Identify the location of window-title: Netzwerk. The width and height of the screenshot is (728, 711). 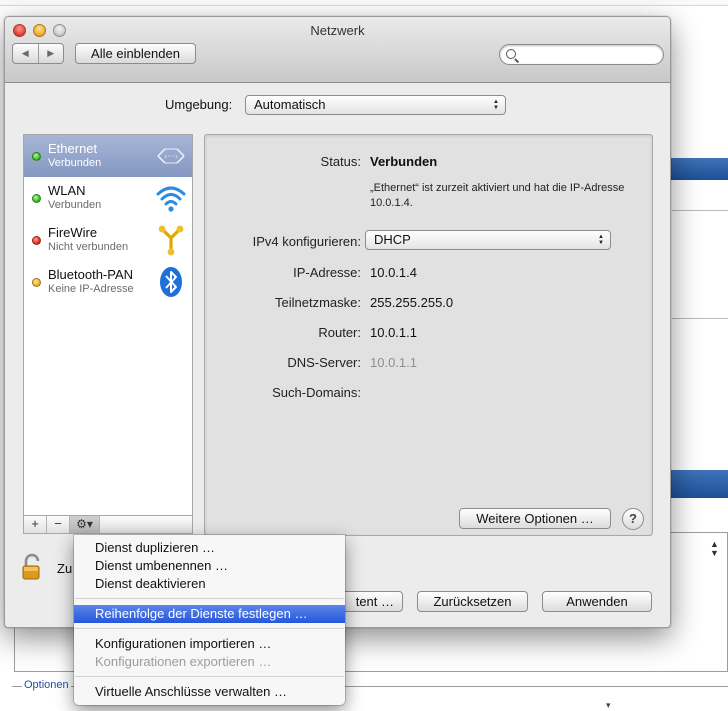
(337, 30).